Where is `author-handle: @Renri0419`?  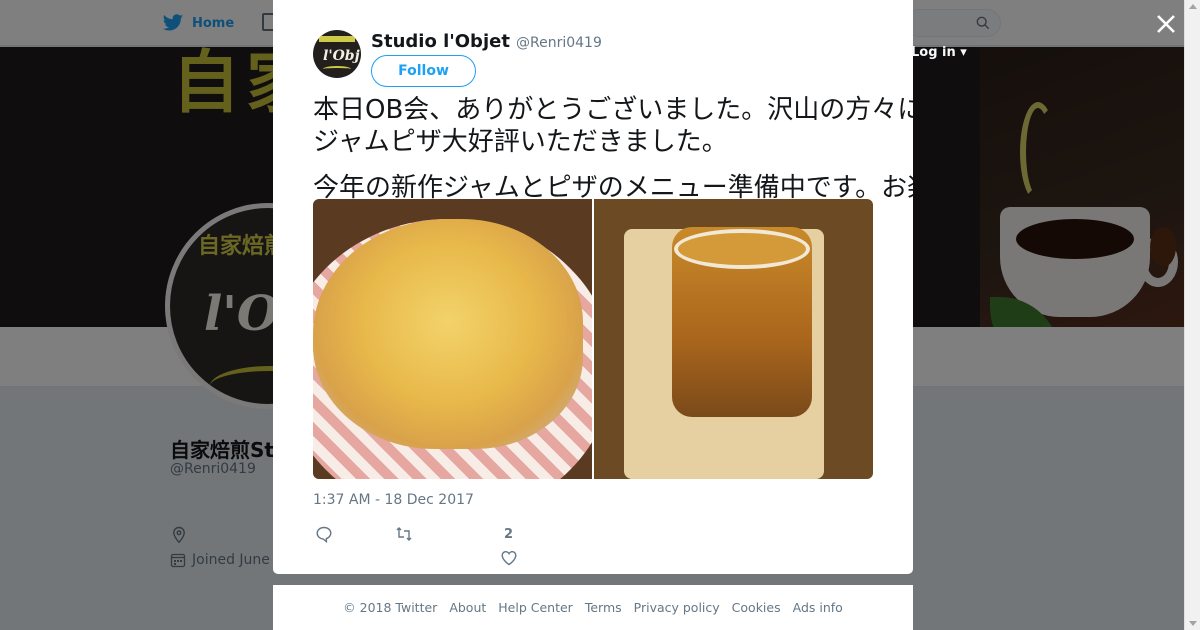
author-handle: @Renri0419 is located at coordinates (559, 43).